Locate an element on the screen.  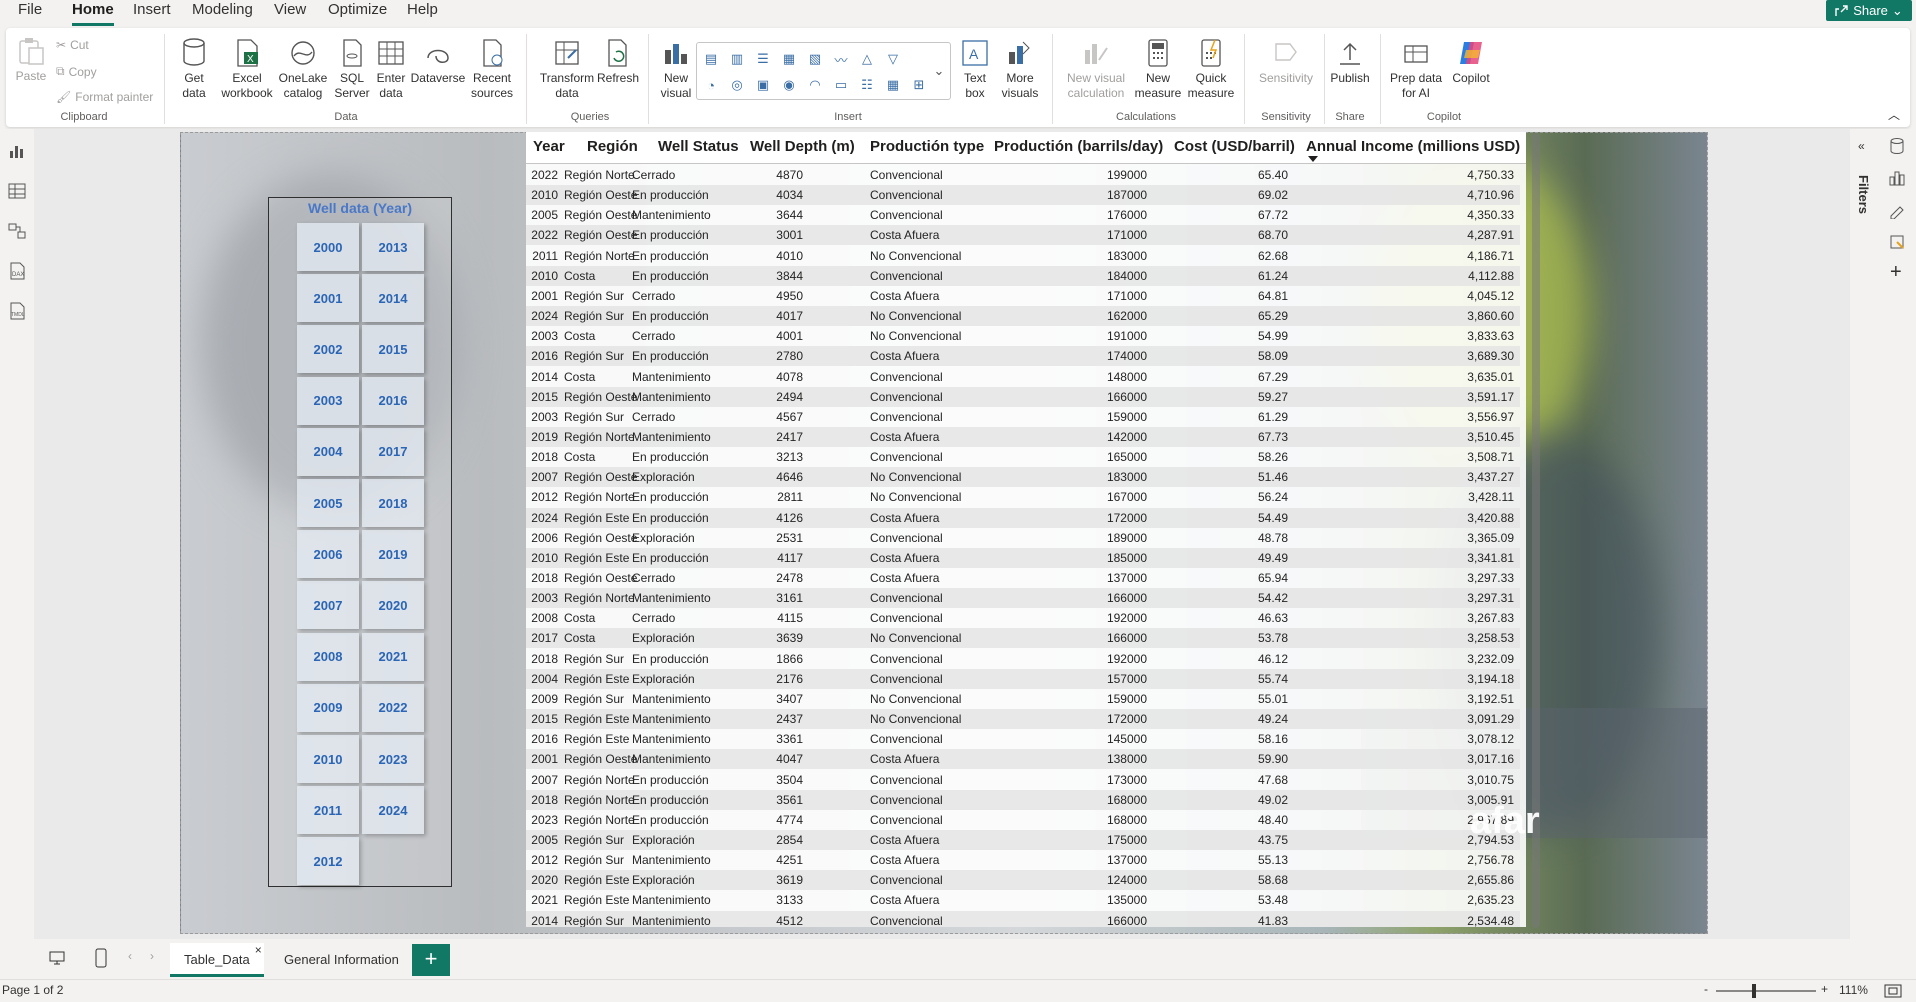
slicer-year-tile: 2016 is located at coordinates (393, 400).